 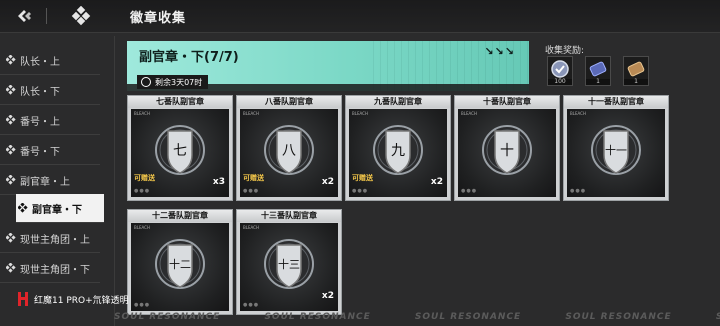 I want to click on badge-card: 十一番队副官章 BLEACH 十一 ●●●, so click(x=616, y=148).